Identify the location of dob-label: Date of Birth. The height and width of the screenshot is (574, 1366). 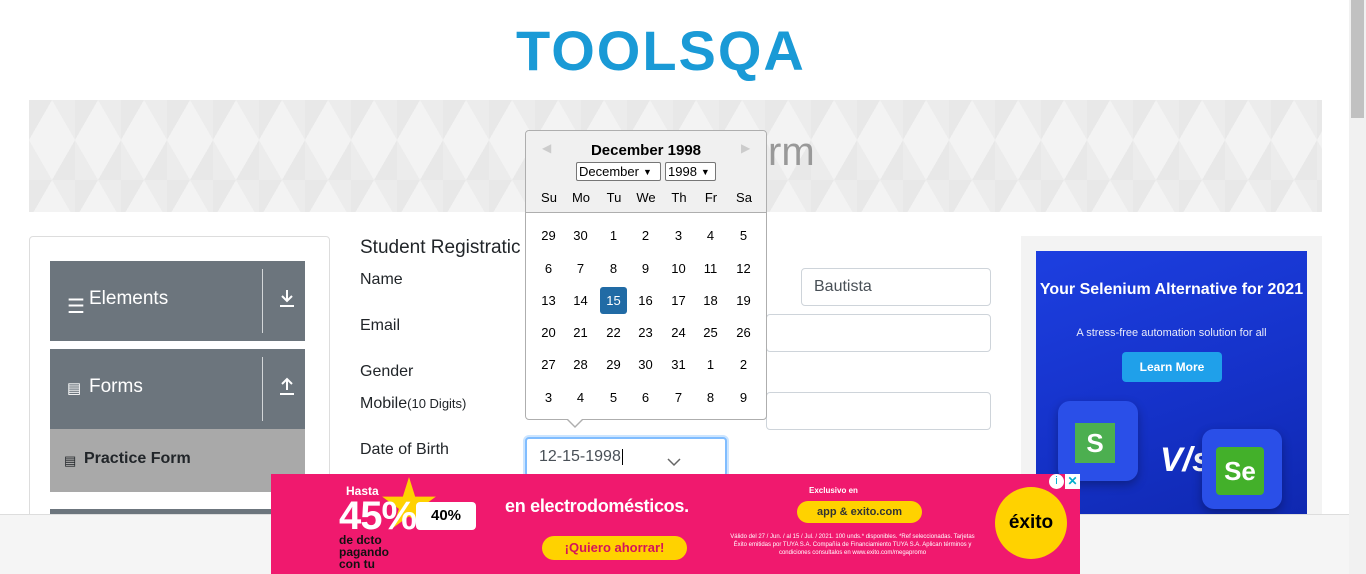
(404, 449).